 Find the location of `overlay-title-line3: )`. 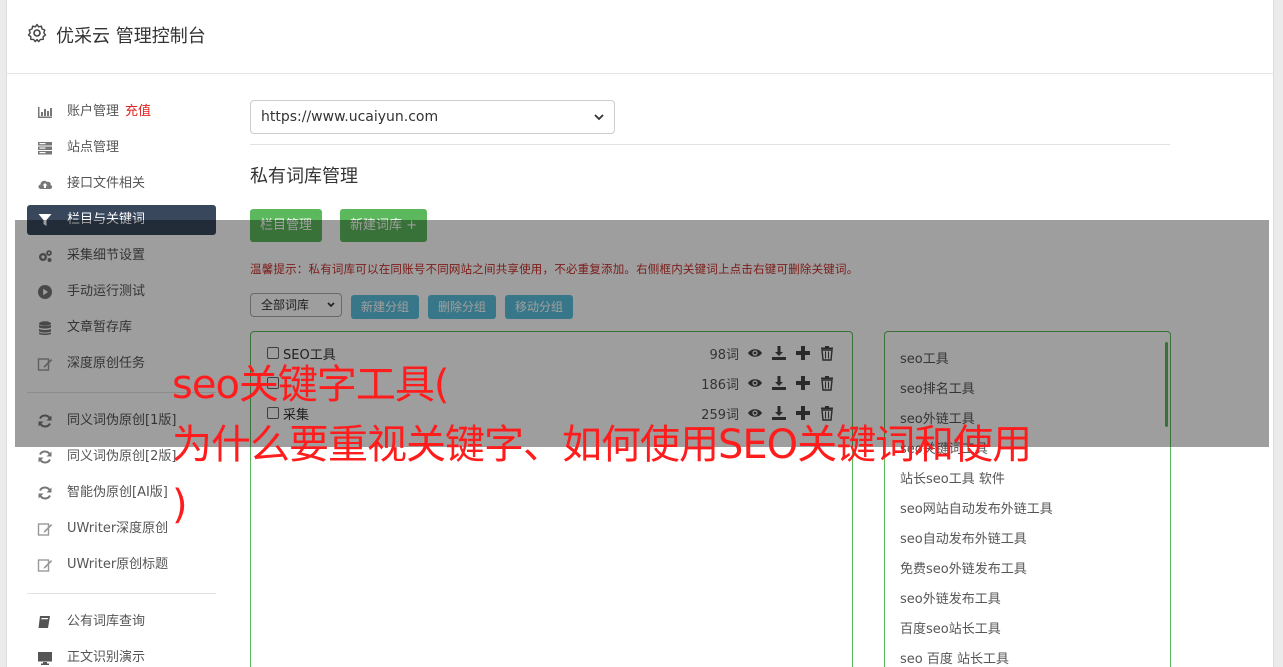

overlay-title-line3: ) is located at coordinates (180, 505).